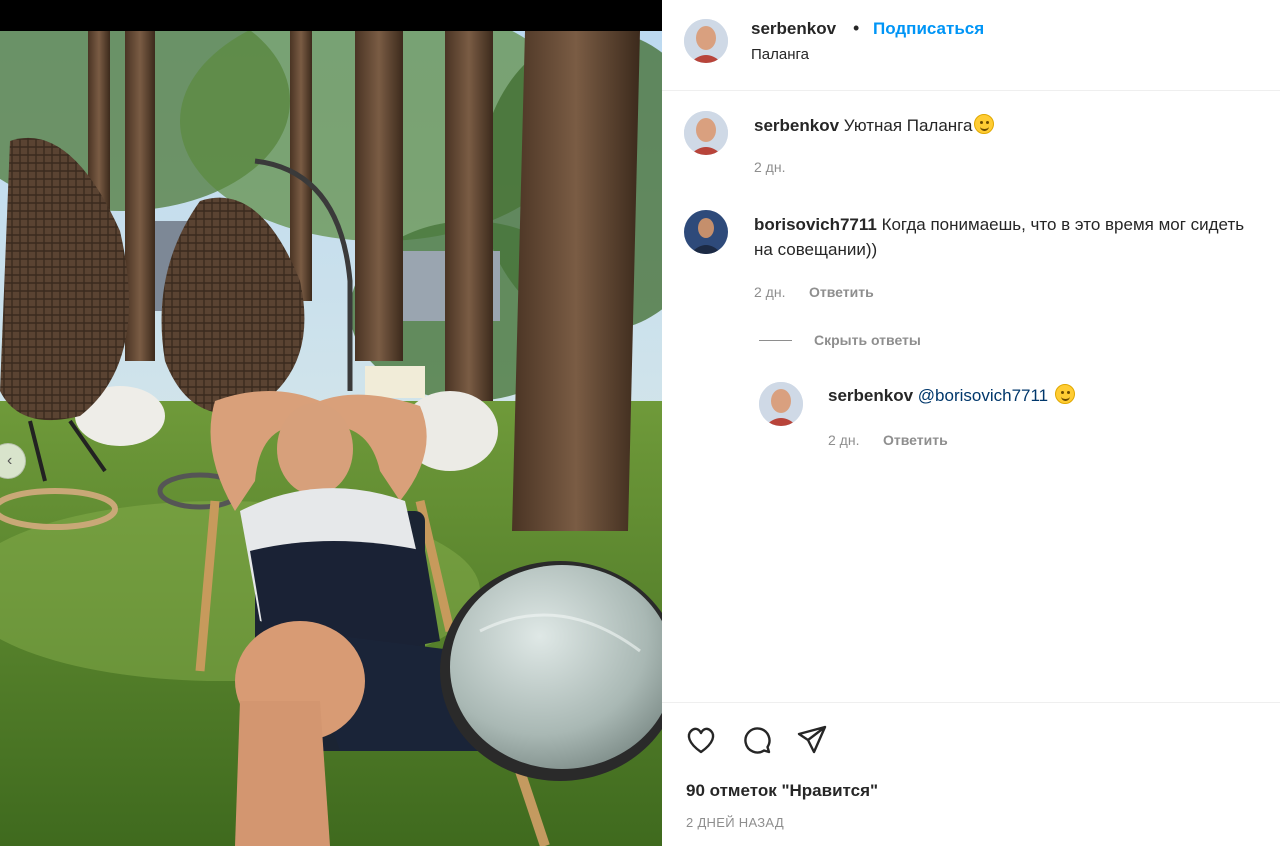  I want to click on chevron-left-icon: ‹, so click(10, 460).